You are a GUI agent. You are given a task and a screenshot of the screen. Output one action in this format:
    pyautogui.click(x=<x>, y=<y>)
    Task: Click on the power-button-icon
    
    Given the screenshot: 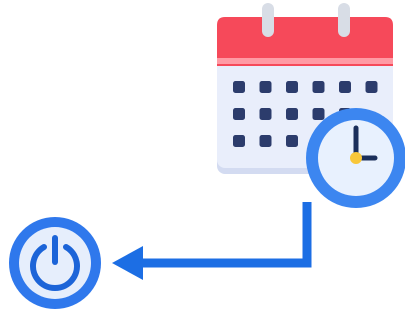 What is the action you would take?
    pyautogui.click(x=55, y=263)
    